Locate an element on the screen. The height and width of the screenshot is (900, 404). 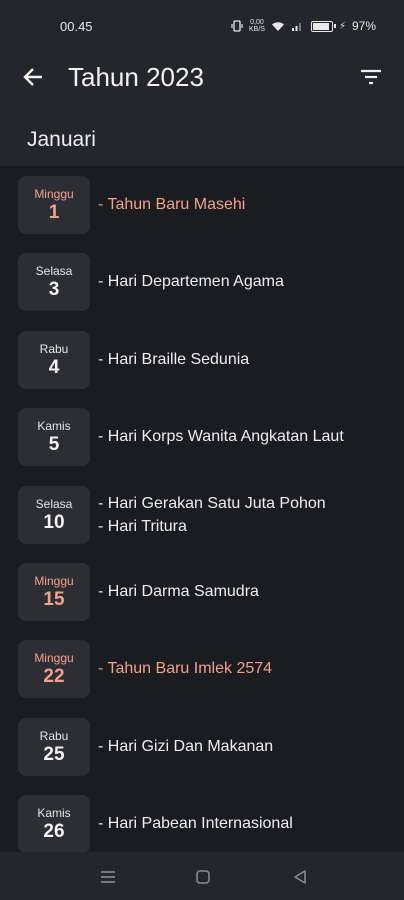
day-row: Minggu 15 - Hari Darma Samudra is located at coordinates (202, 591).